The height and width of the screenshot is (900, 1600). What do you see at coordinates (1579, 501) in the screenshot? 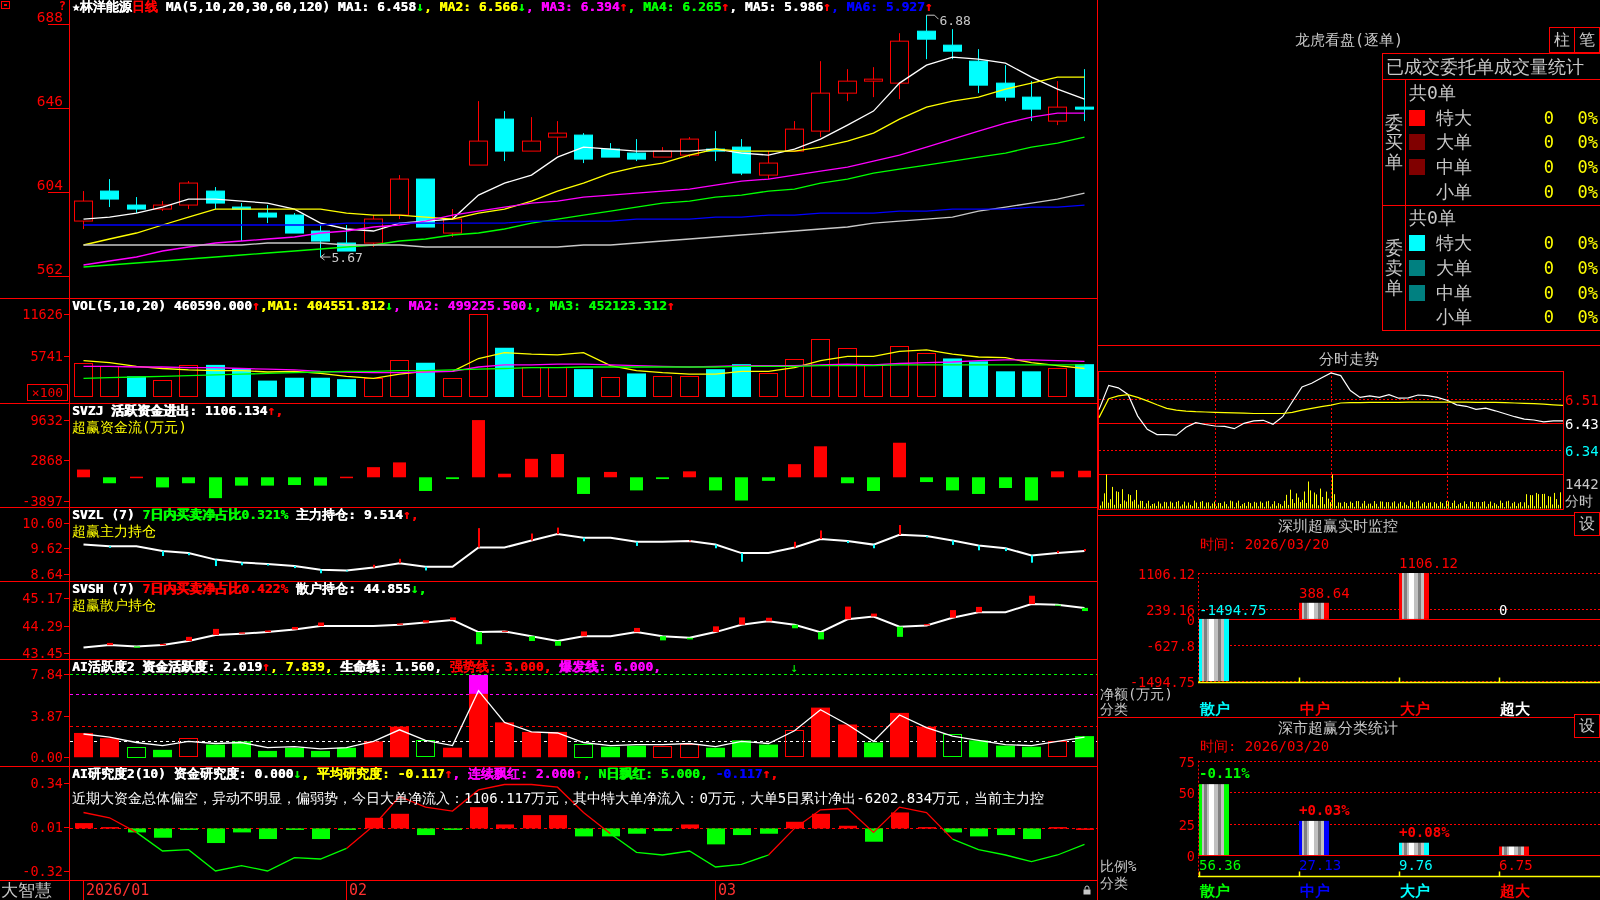
I see `chart-caption: 分时` at bounding box center [1579, 501].